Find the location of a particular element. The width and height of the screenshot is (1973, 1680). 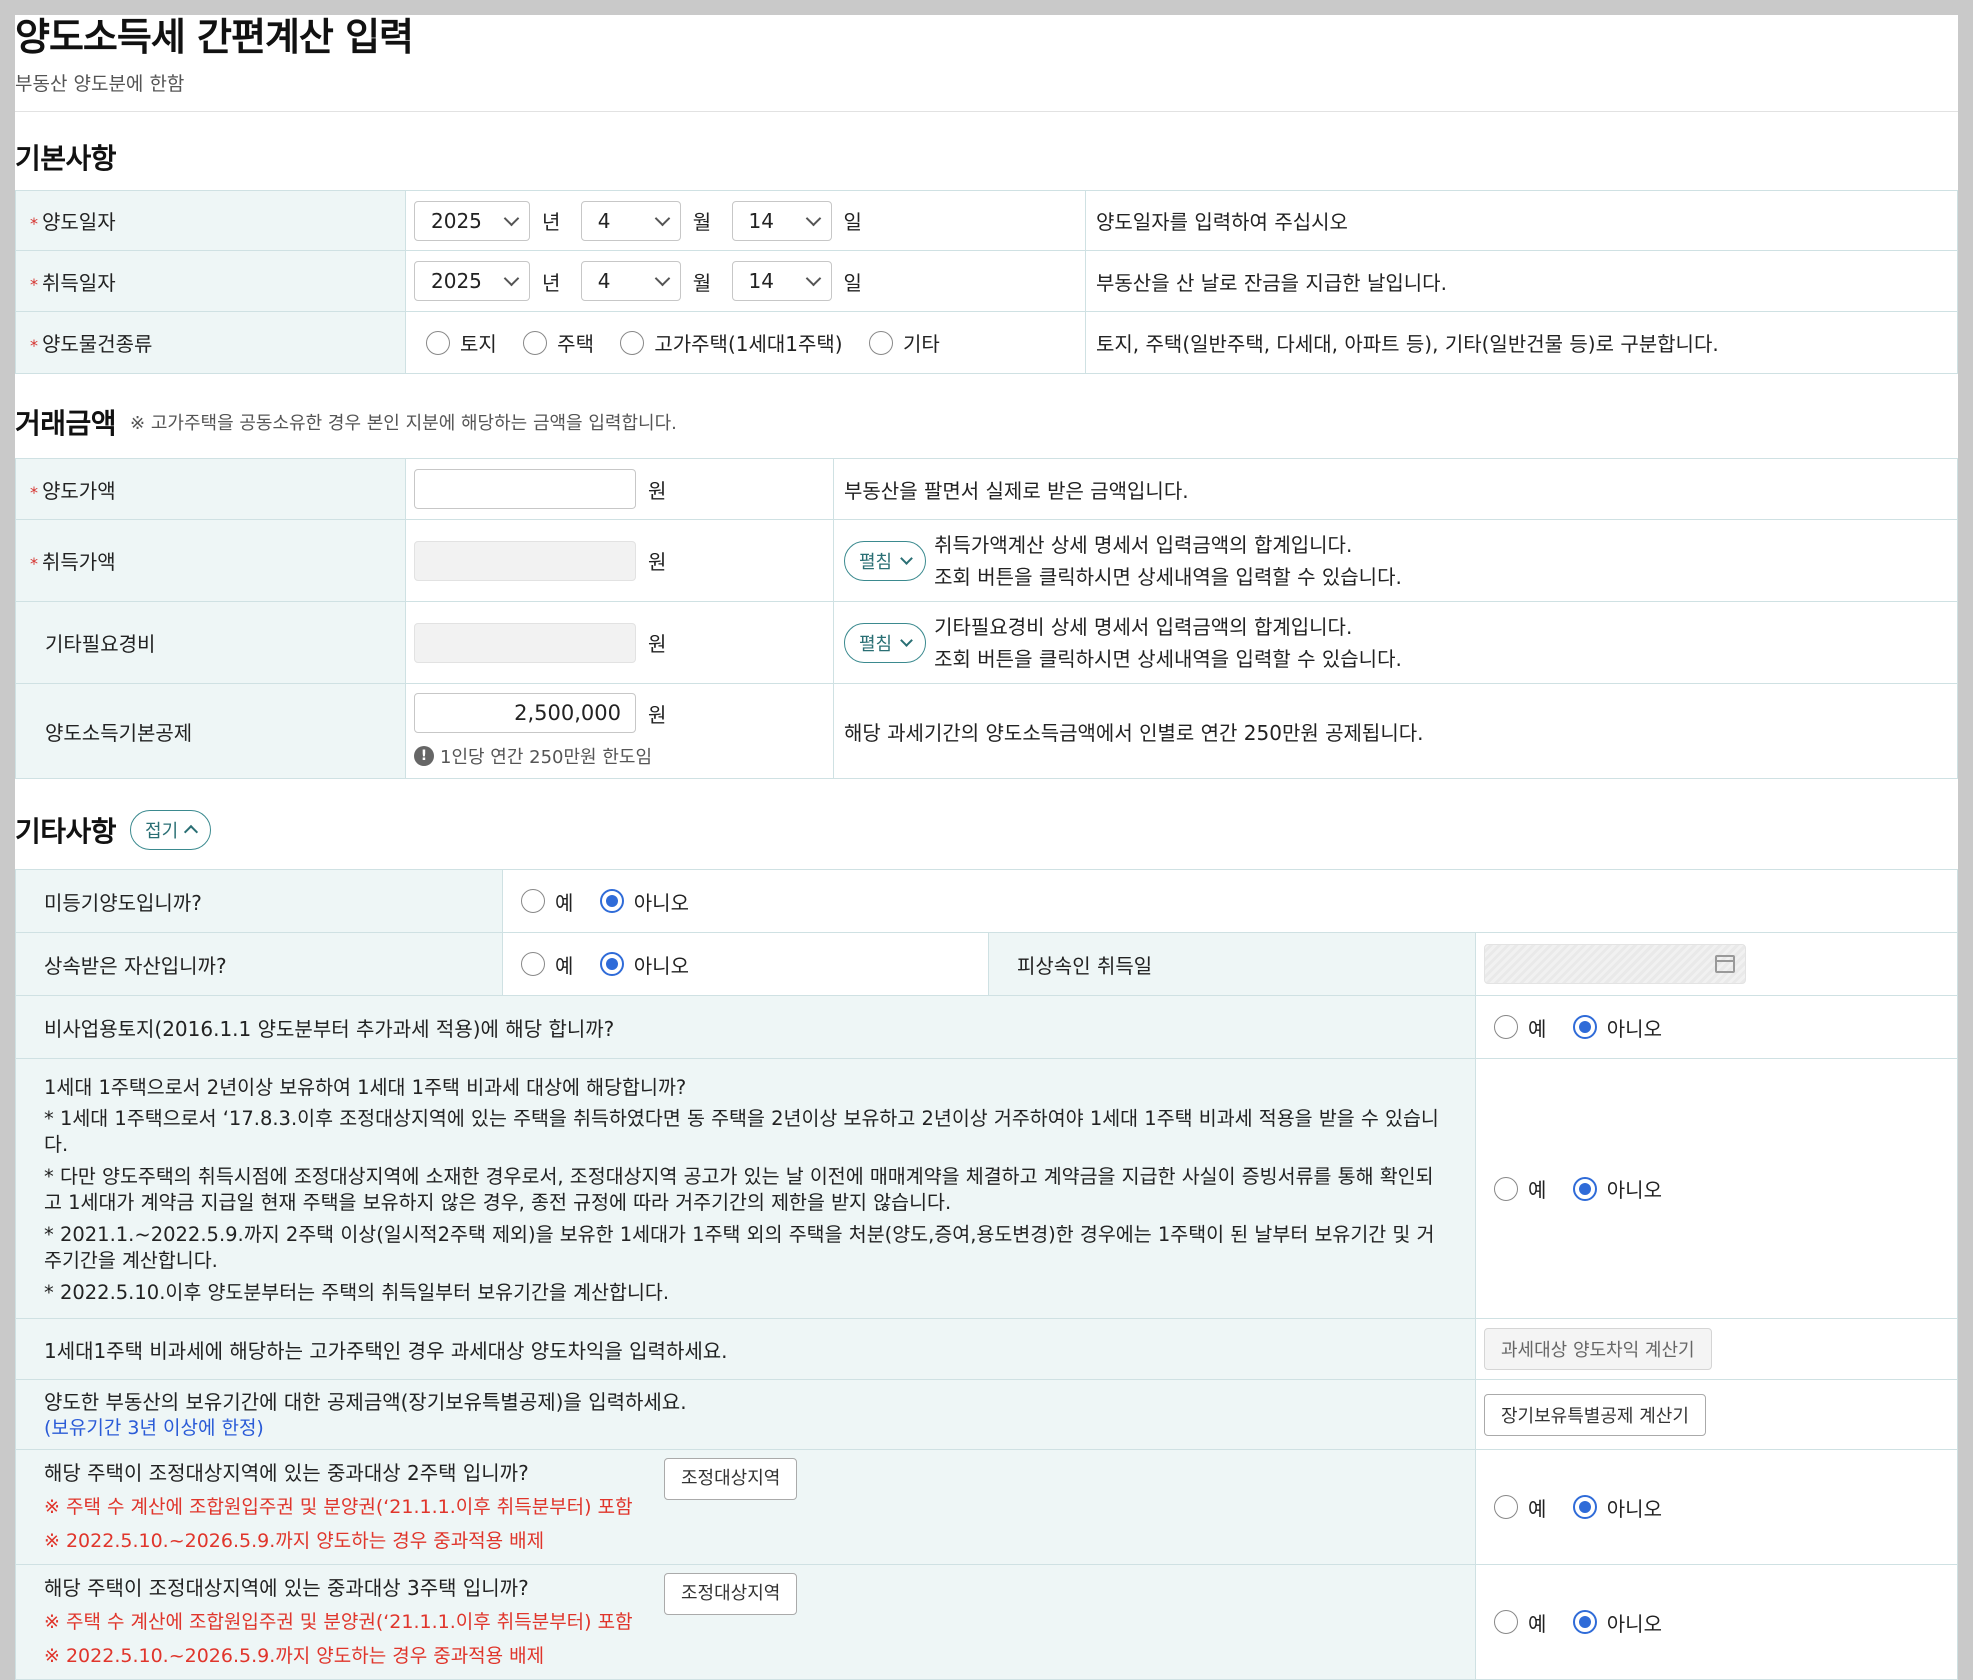

two-house-note-2: ※ 2022.5.10.~2026.5.9.까지 양도하는 경우 중과적용 배제 is located at coordinates (294, 1541).